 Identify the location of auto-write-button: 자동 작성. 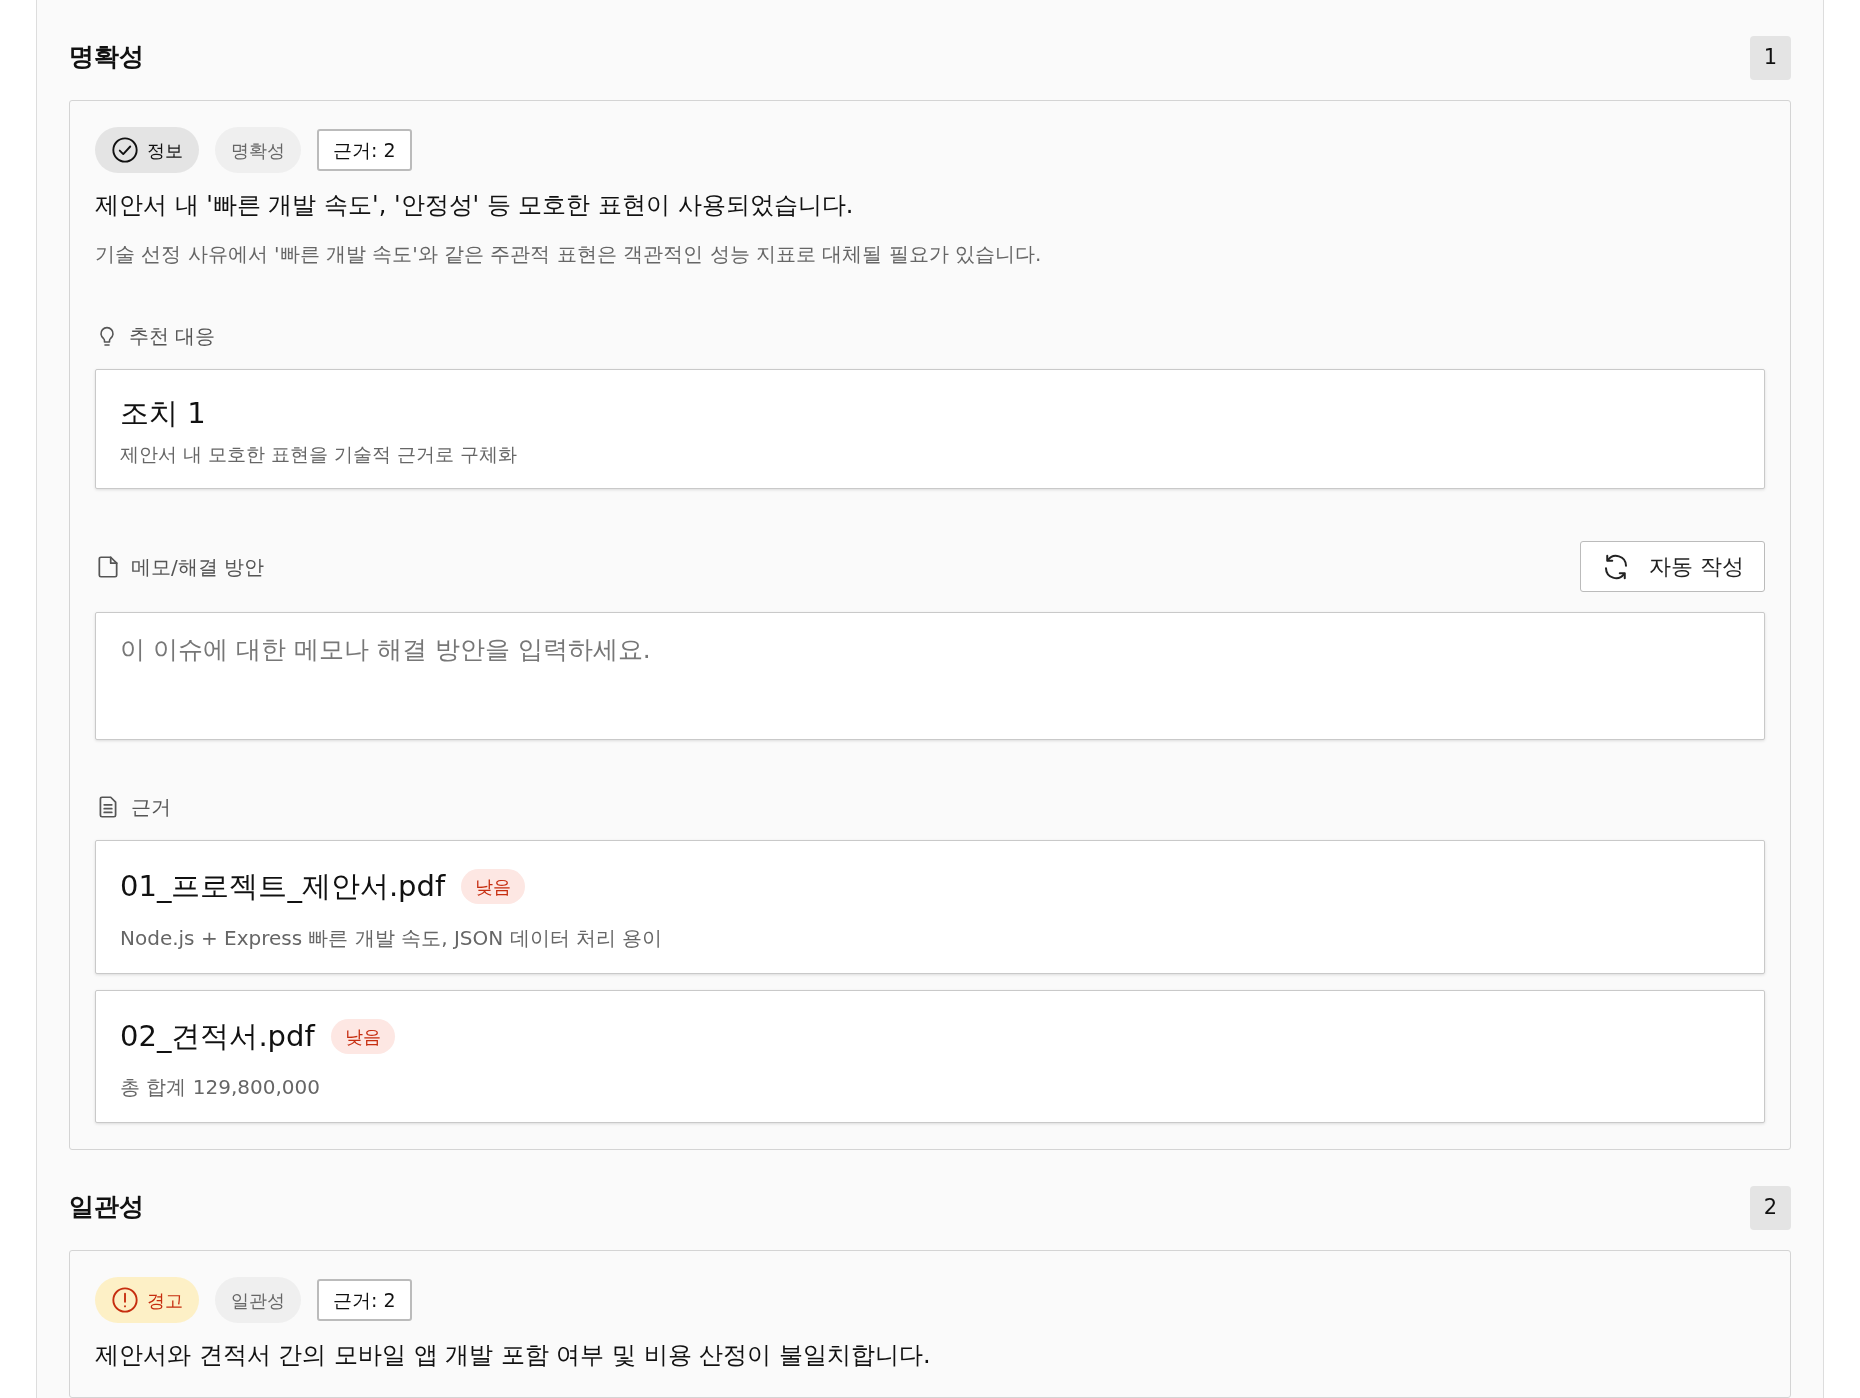
(1672, 566).